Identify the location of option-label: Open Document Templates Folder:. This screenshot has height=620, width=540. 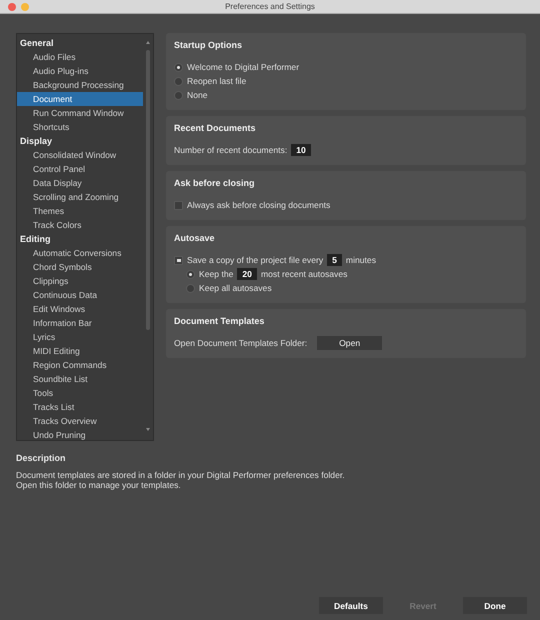
(241, 343).